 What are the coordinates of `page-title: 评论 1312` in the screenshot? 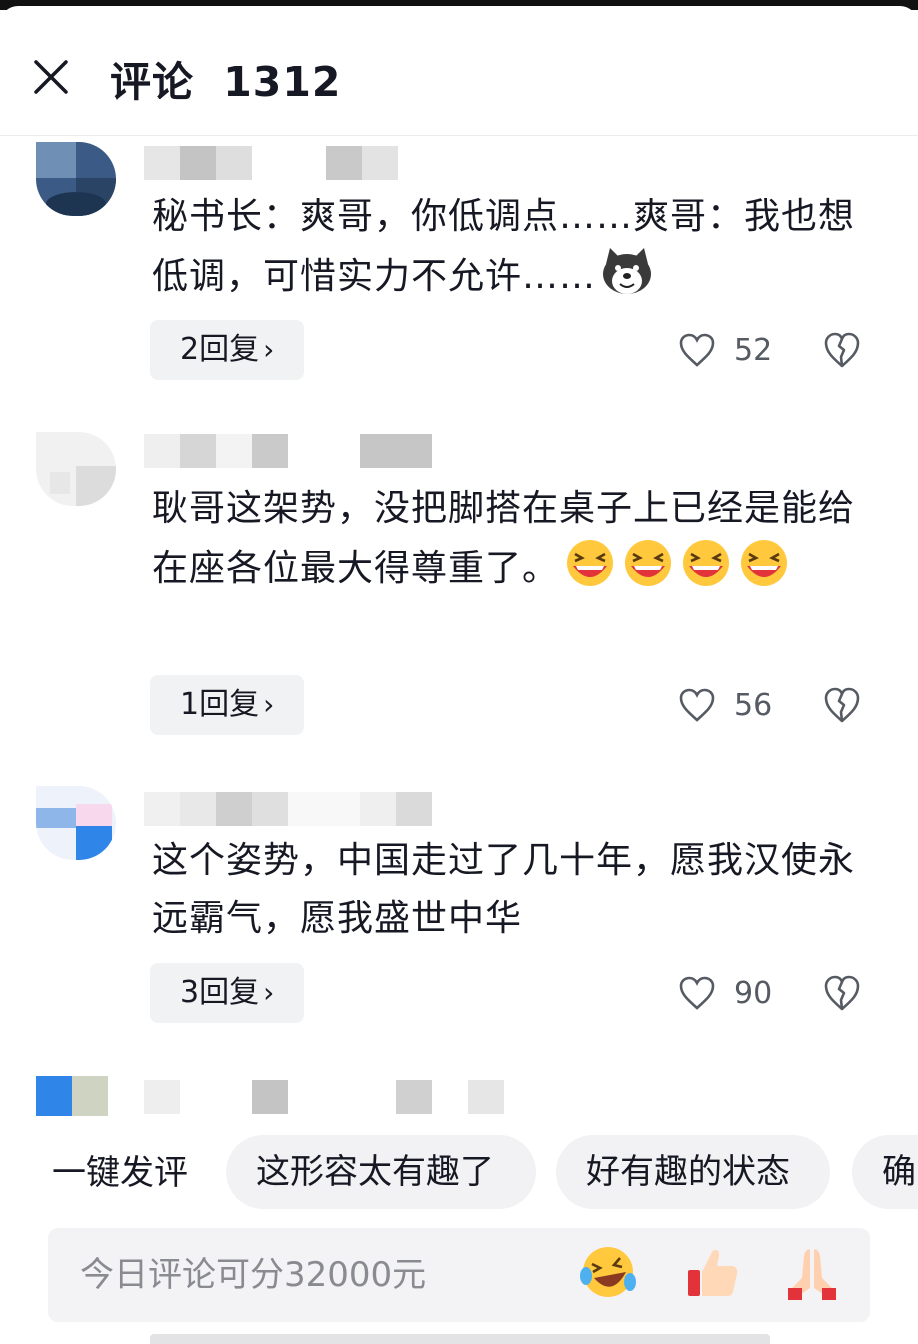 It's located at (225, 82).